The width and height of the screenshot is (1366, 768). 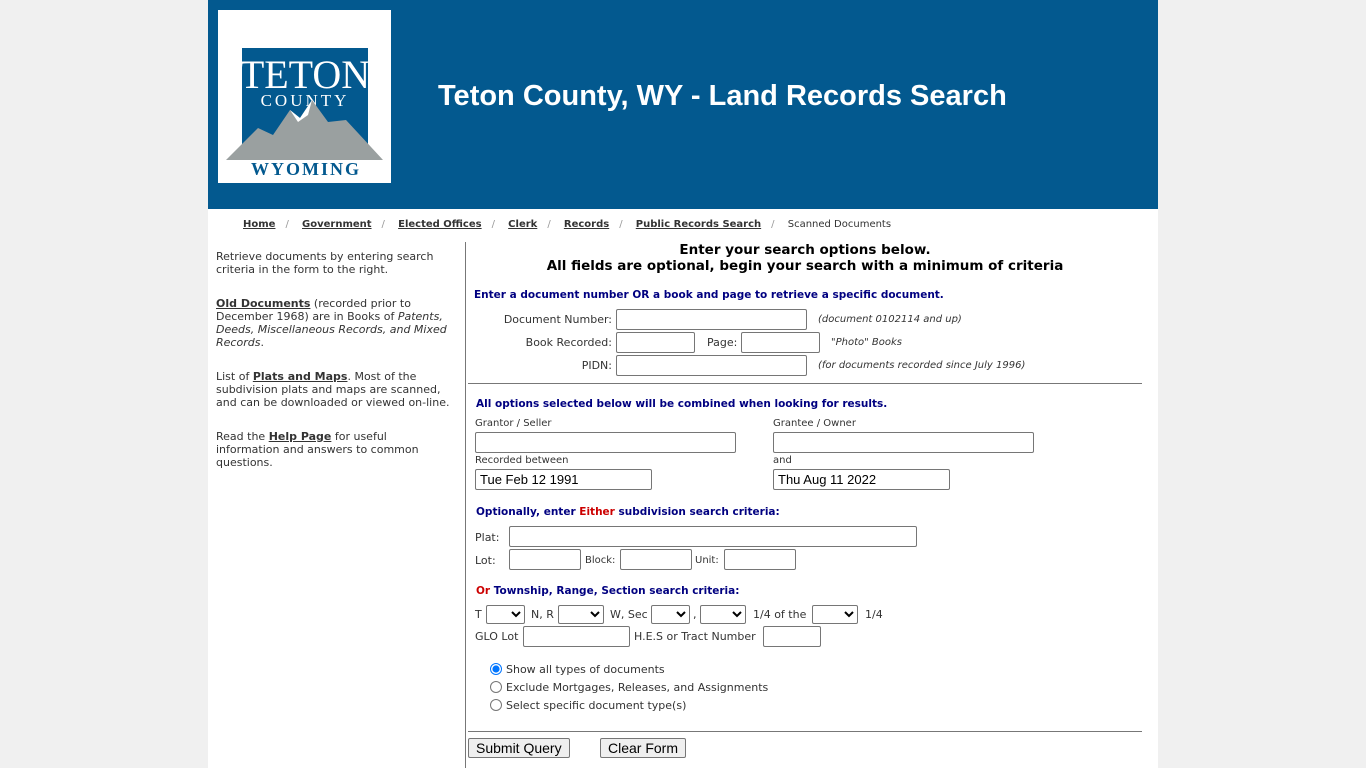 I want to click on radio-select-specific: Select specific document type(s), so click(x=588, y=705).